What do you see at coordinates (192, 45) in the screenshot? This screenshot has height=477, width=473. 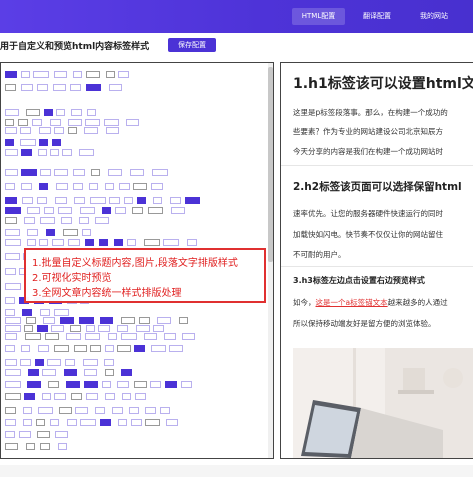 I see `save-config-button: 保存配置` at bounding box center [192, 45].